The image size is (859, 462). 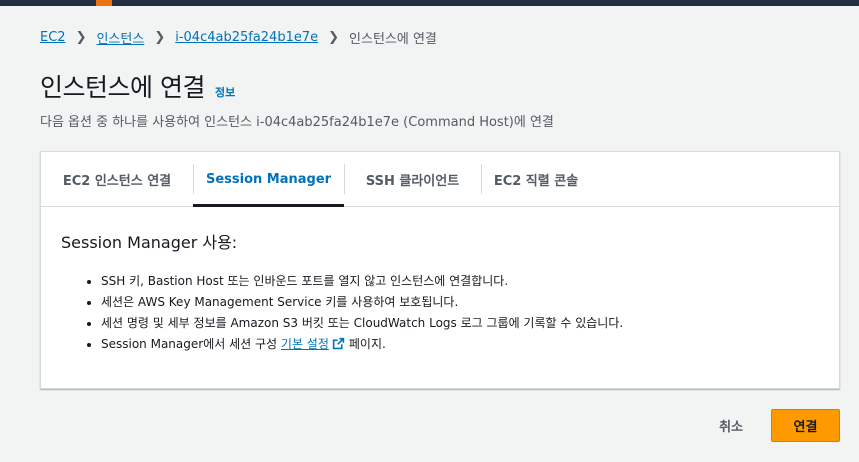 I want to click on list-item: Session Manager에서 세션 구성 기본 설정 페이지., so click(x=460, y=344).